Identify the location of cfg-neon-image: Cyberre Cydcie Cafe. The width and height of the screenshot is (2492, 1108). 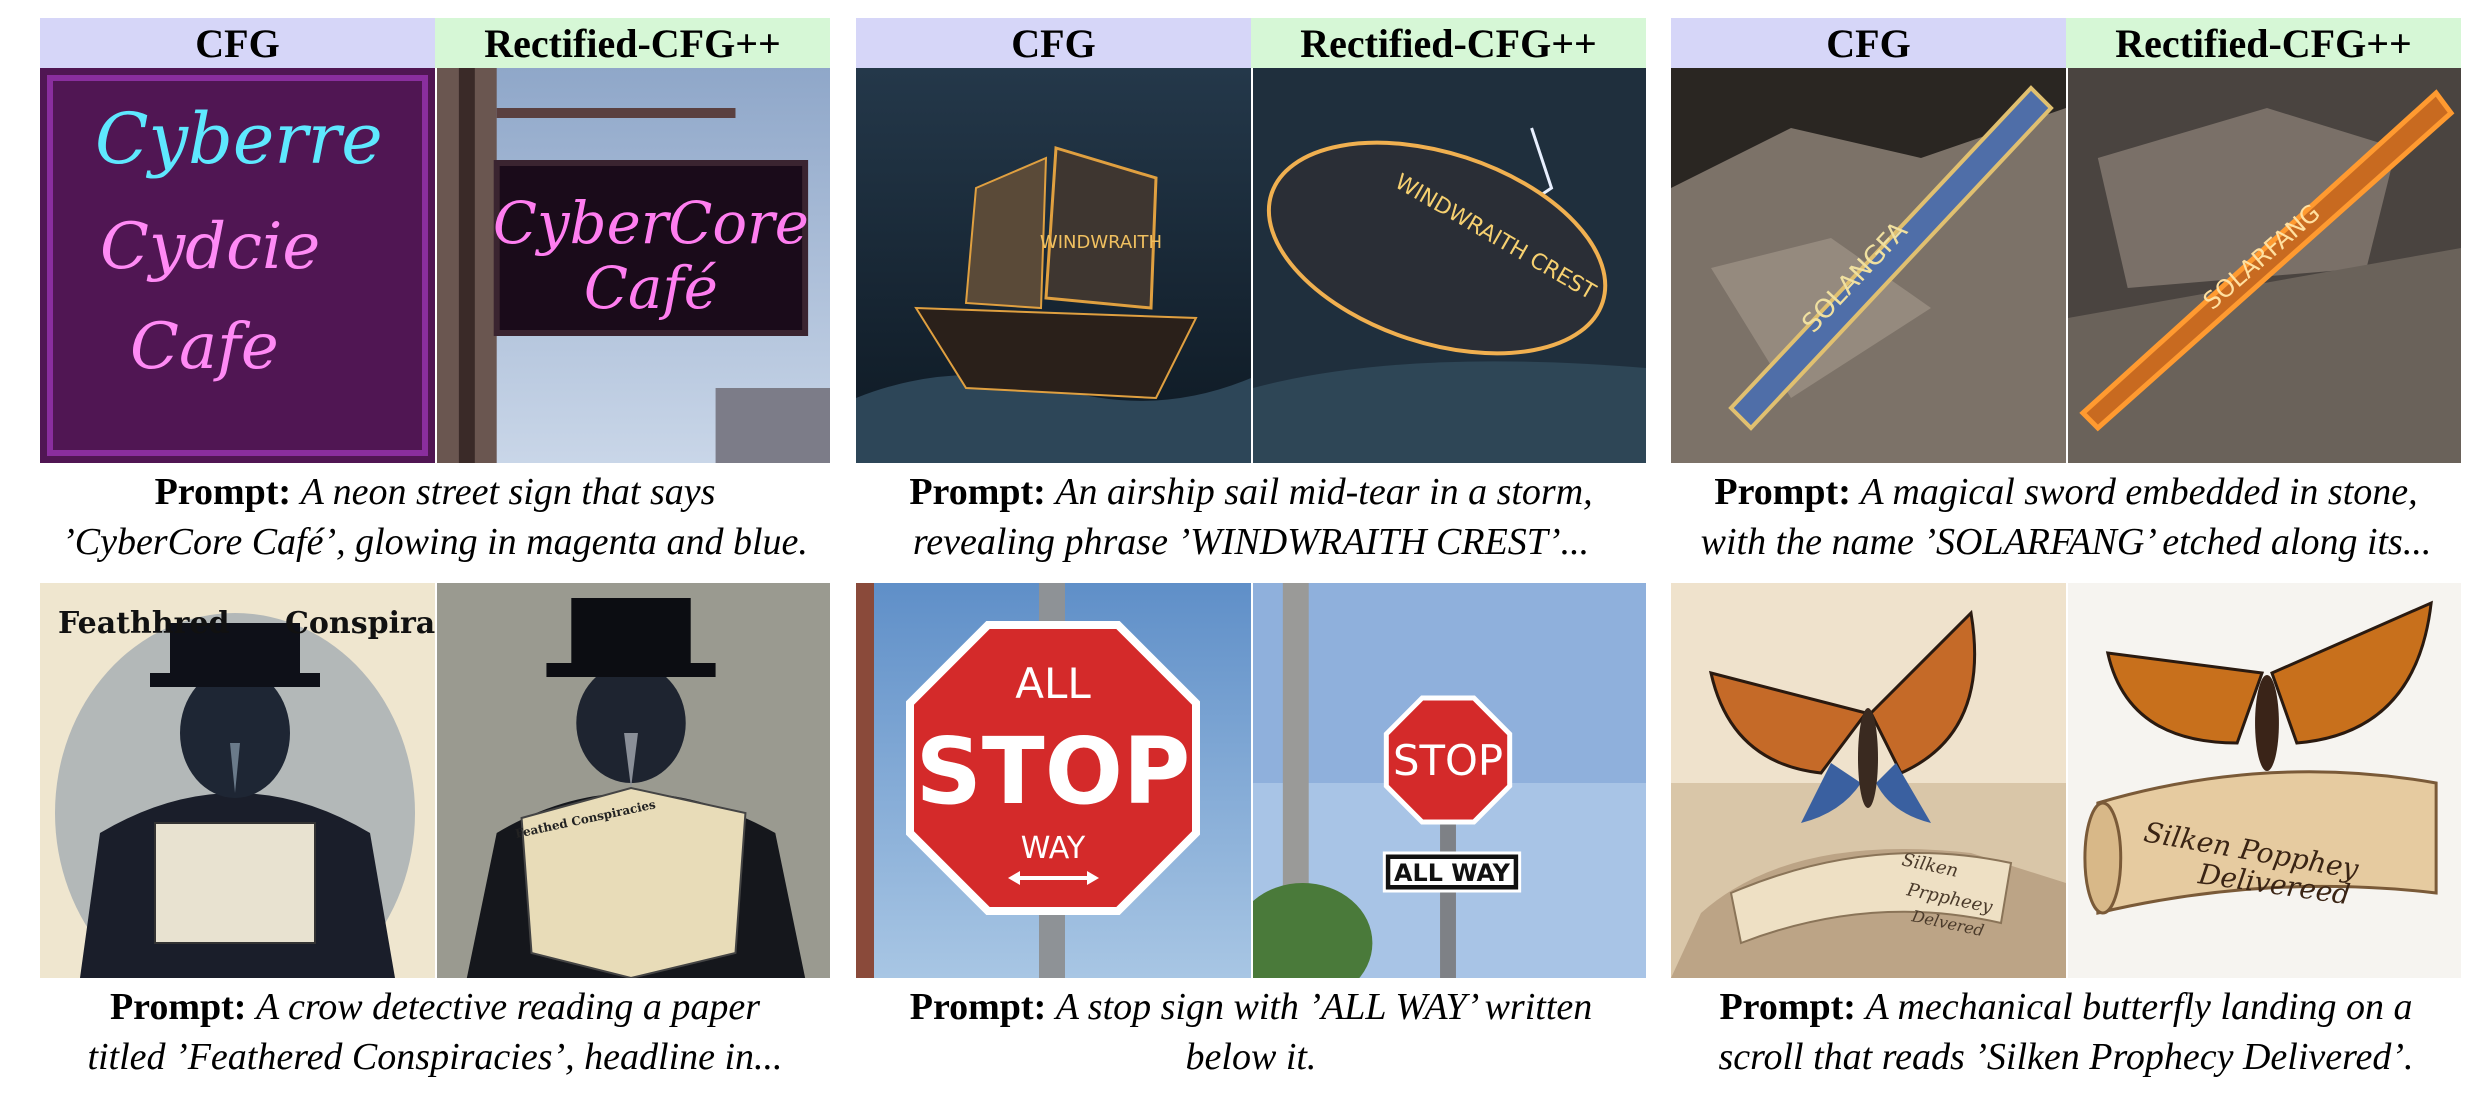
(237, 265).